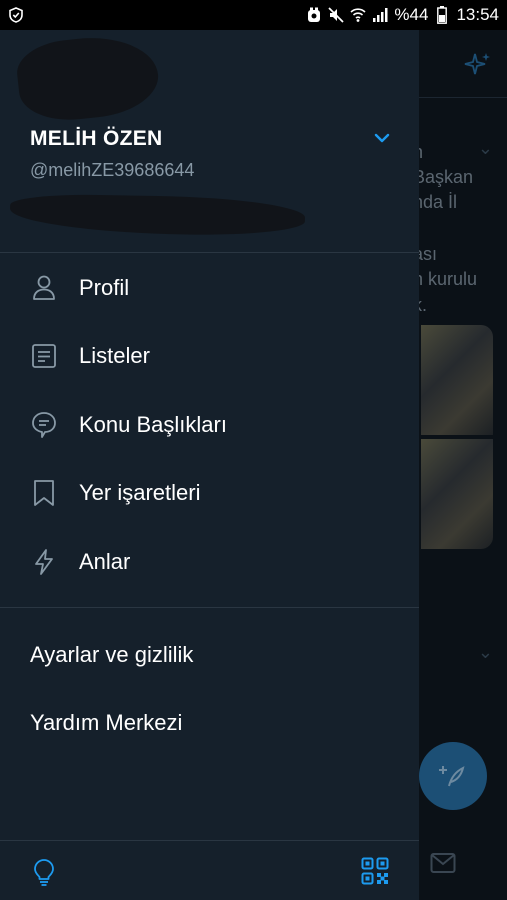  Describe the element at coordinates (380, 15) in the screenshot. I see `signal-icon` at that location.